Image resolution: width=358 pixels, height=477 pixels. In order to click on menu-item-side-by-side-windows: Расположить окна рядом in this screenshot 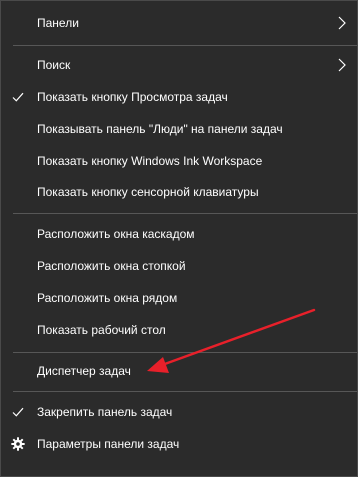, I will do `click(179, 298)`.